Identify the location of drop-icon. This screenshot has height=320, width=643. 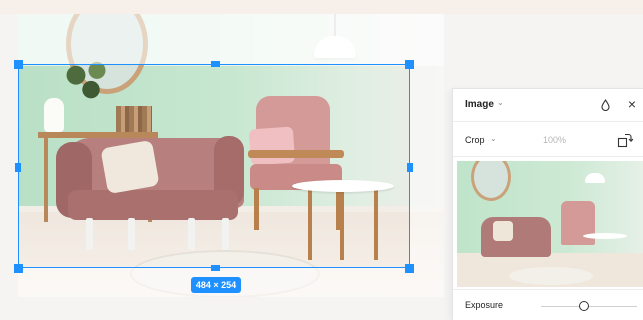
(605, 105).